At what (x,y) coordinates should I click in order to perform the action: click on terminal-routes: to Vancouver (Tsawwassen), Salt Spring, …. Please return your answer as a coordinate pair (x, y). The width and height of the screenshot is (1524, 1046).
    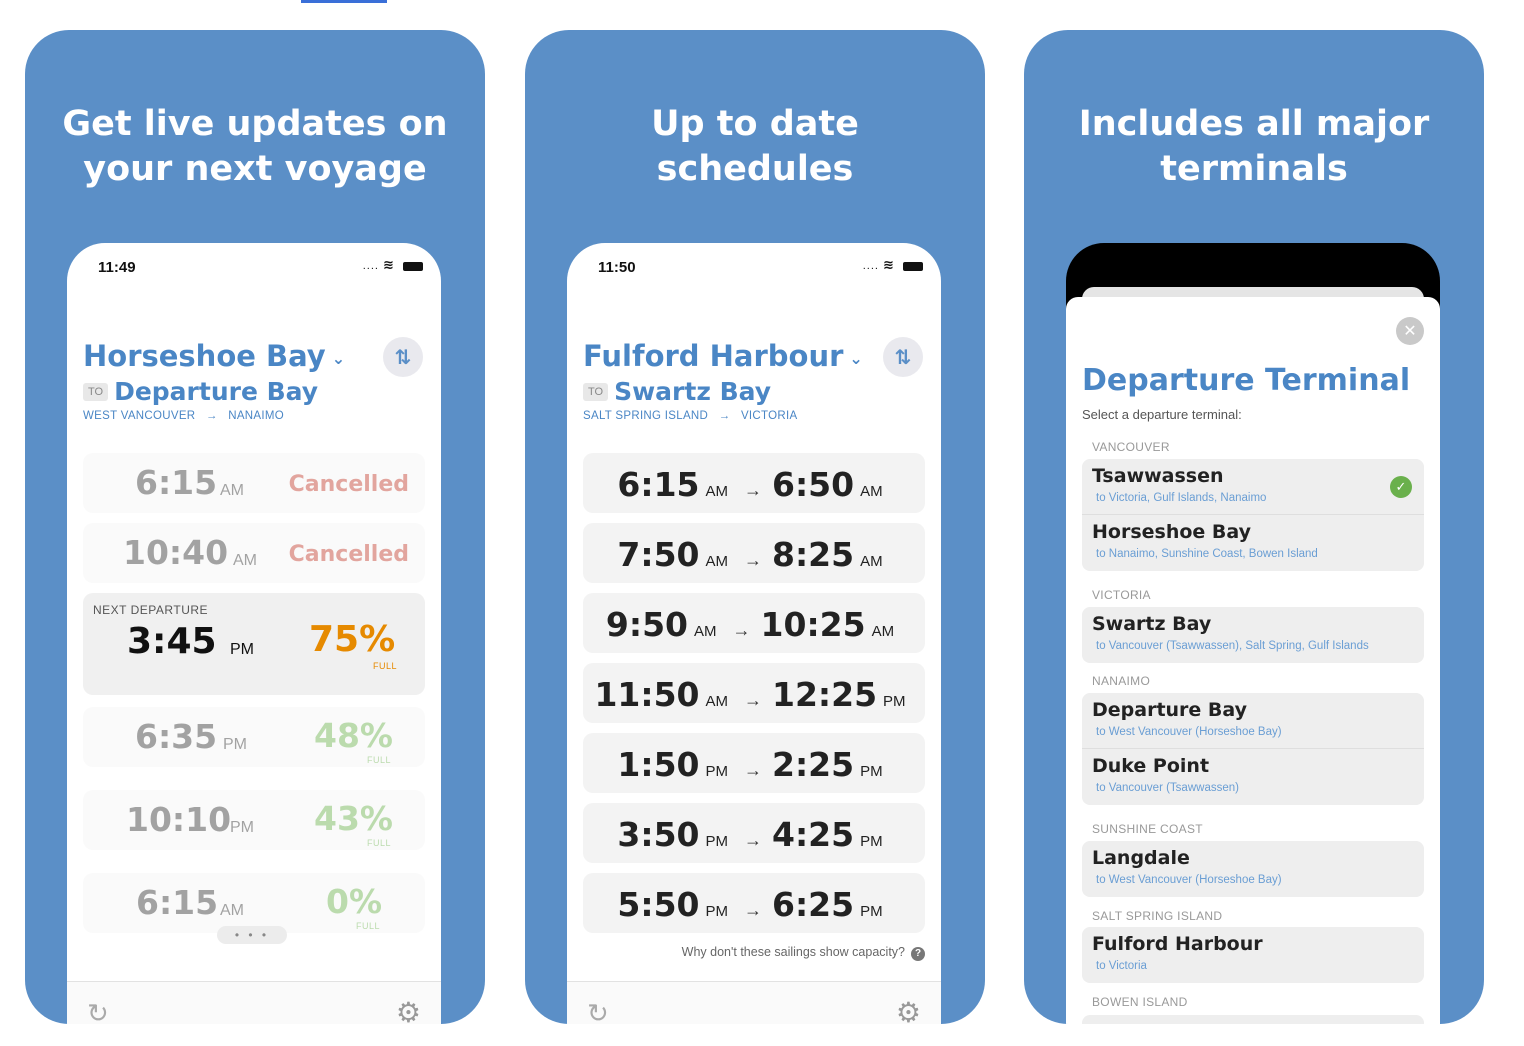
    Looking at the image, I should click on (1232, 646).